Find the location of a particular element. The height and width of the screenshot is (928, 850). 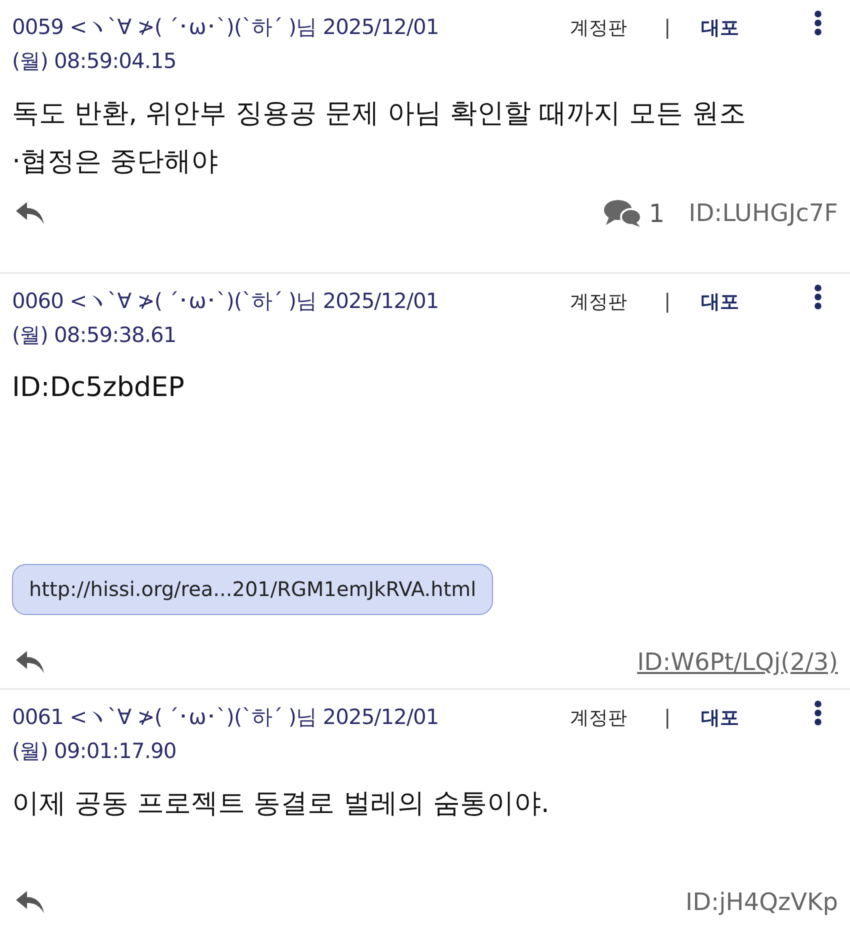

user-id: ID:LUHGJc7F is located at coordinates (763, 213).